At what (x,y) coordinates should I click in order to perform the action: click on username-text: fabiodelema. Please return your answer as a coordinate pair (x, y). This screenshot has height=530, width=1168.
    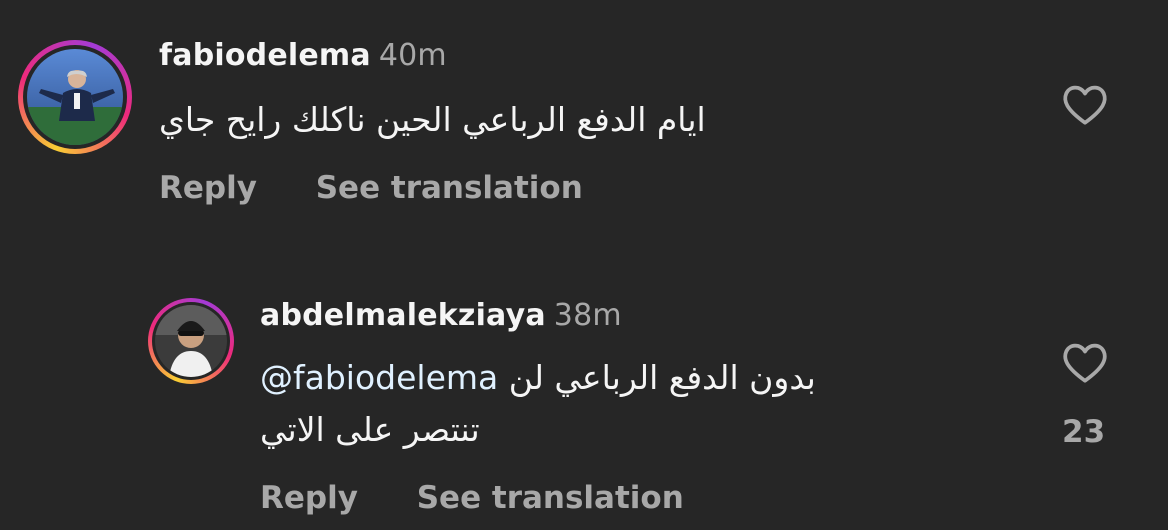
    Looking at the image, I should click on (265, 55).